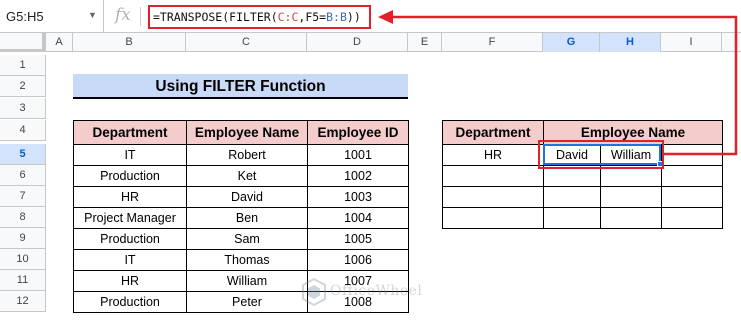  Describe the element at coordinates (23, 301) in the screenshot. I see `row-header-12: 12` at that location.